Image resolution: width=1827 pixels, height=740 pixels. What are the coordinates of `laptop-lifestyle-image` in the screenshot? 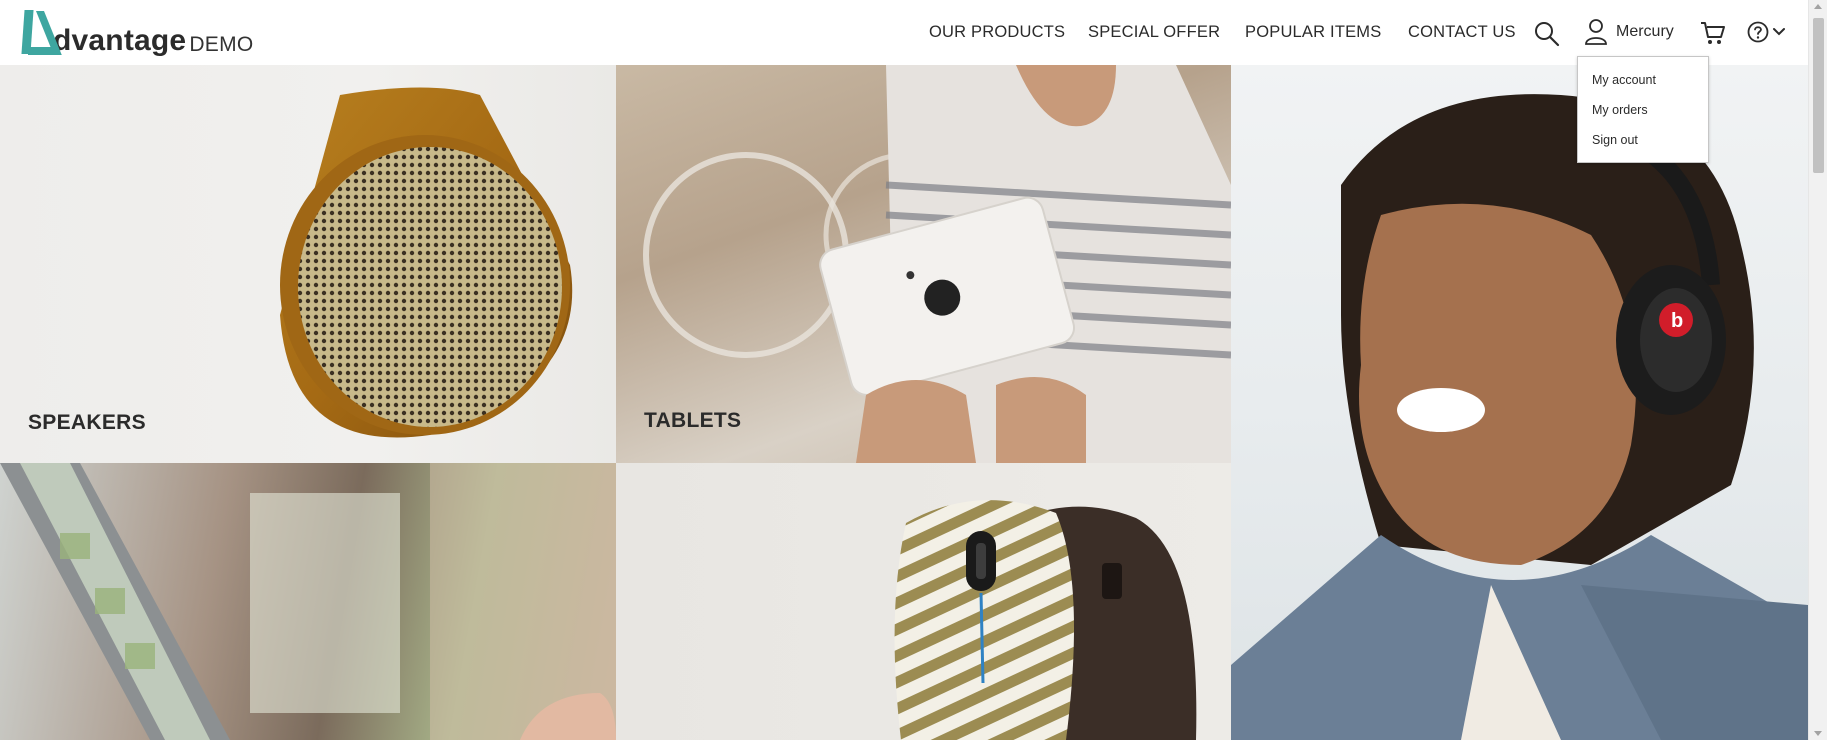 It's located at (308, 601).